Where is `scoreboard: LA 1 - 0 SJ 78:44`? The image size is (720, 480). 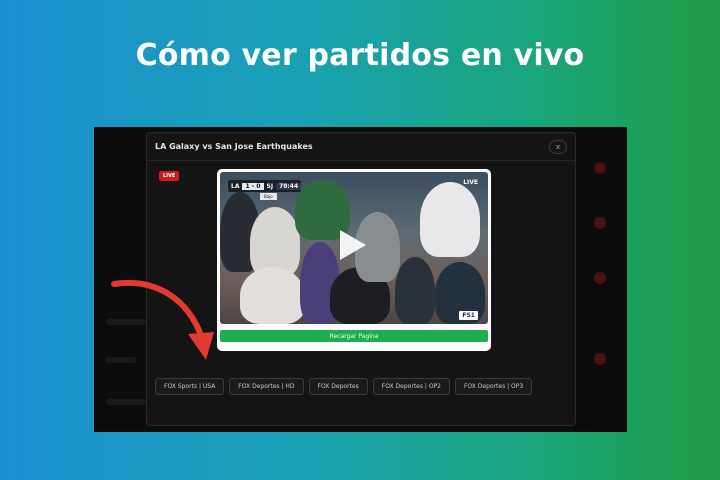
scoreboard: LA 1 - 0 SJ 78:44 is located at coordinates (265, 186).